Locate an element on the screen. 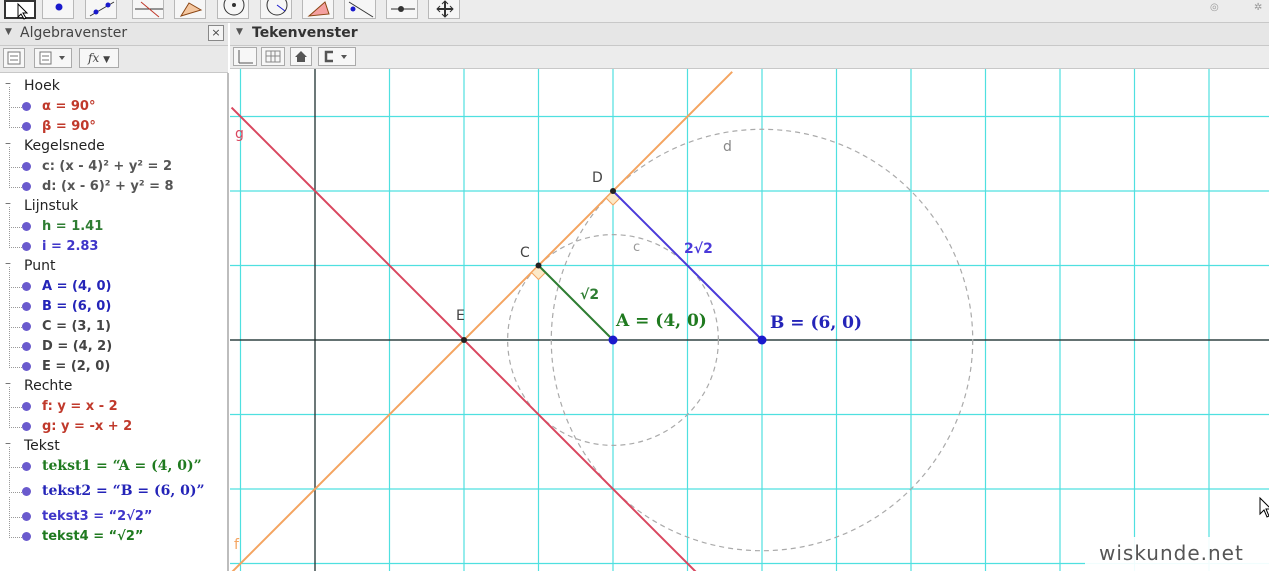 The height and width of the screenshot is (571, 1269). polygon-icon is located at coordinates (191, 9).